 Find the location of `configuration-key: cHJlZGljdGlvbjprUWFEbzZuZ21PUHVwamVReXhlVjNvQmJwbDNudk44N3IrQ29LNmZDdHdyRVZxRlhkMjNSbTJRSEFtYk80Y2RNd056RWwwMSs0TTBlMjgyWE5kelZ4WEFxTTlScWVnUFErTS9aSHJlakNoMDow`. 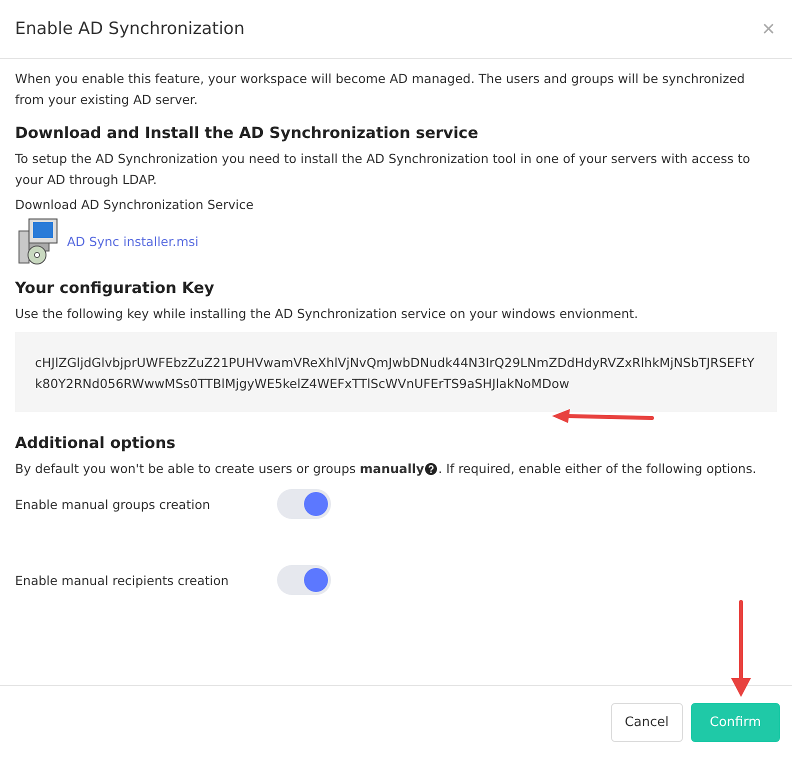

configuration-key: cHJlZGljdGlvbjprUWFEbzZuZ21PUHVwamVReXhlVjNvQmJwbDNudk44N3IrQ29LNmZDdHdyRVZxRlhkMjNSbTJRSEFtYk80Y2RNd056RWwwMSs0TTBlMjgyWE5kelZ4WEFxTTlScWVnUFErTS9aSHJlakNoMDow is located at coordinates (396, 372).